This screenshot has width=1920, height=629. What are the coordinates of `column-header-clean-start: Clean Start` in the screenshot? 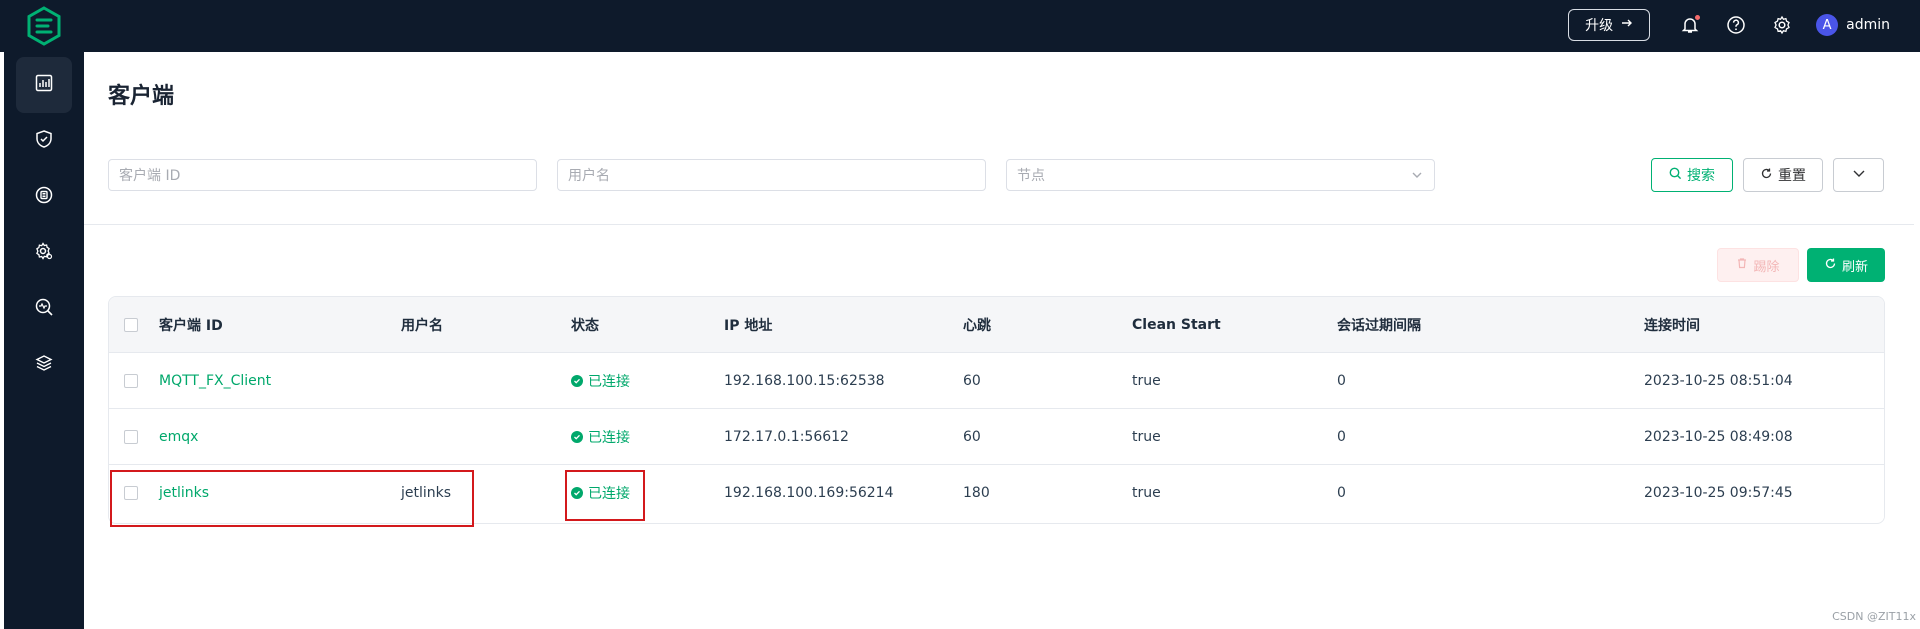 It's located at (1176, 325).